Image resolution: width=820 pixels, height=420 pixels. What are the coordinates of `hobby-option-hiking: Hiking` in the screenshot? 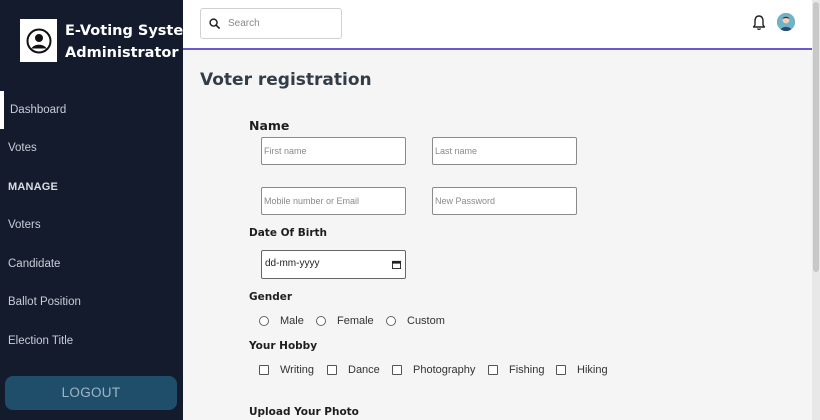 It's located at (582, 370).